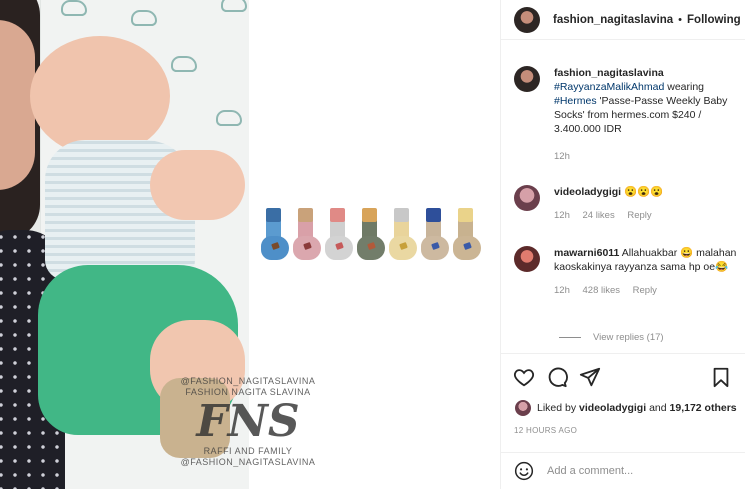 The height and width of the screenshot is (489, 745). What do you see at coordinates (557, 377) in the screenshot?
I see `comment-icon` at bounding box center [557, 377].